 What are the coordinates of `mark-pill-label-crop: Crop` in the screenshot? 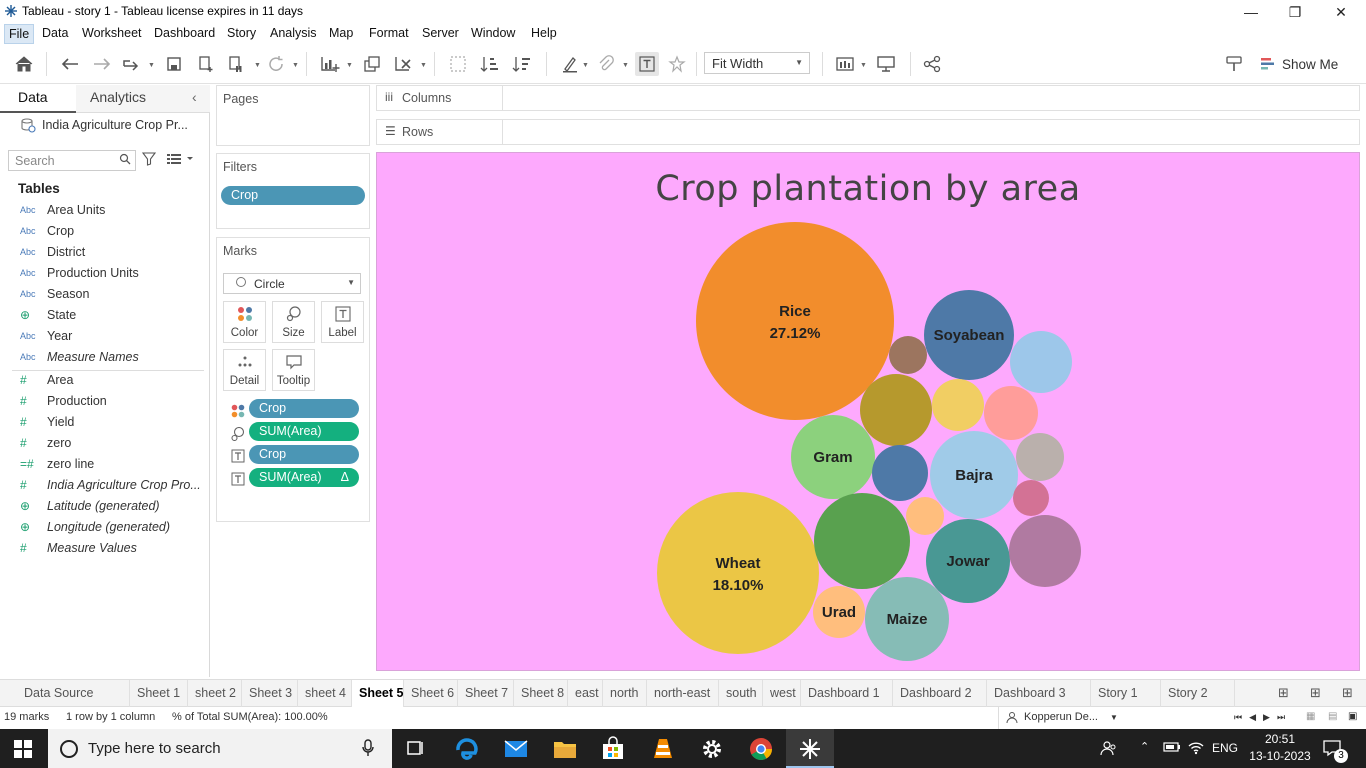 It's located at (304, 454).